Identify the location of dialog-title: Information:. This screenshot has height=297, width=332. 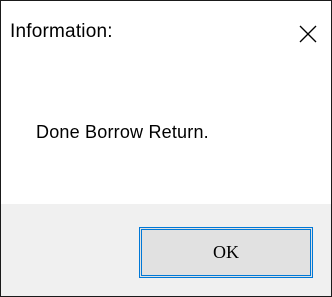
(61, 31).